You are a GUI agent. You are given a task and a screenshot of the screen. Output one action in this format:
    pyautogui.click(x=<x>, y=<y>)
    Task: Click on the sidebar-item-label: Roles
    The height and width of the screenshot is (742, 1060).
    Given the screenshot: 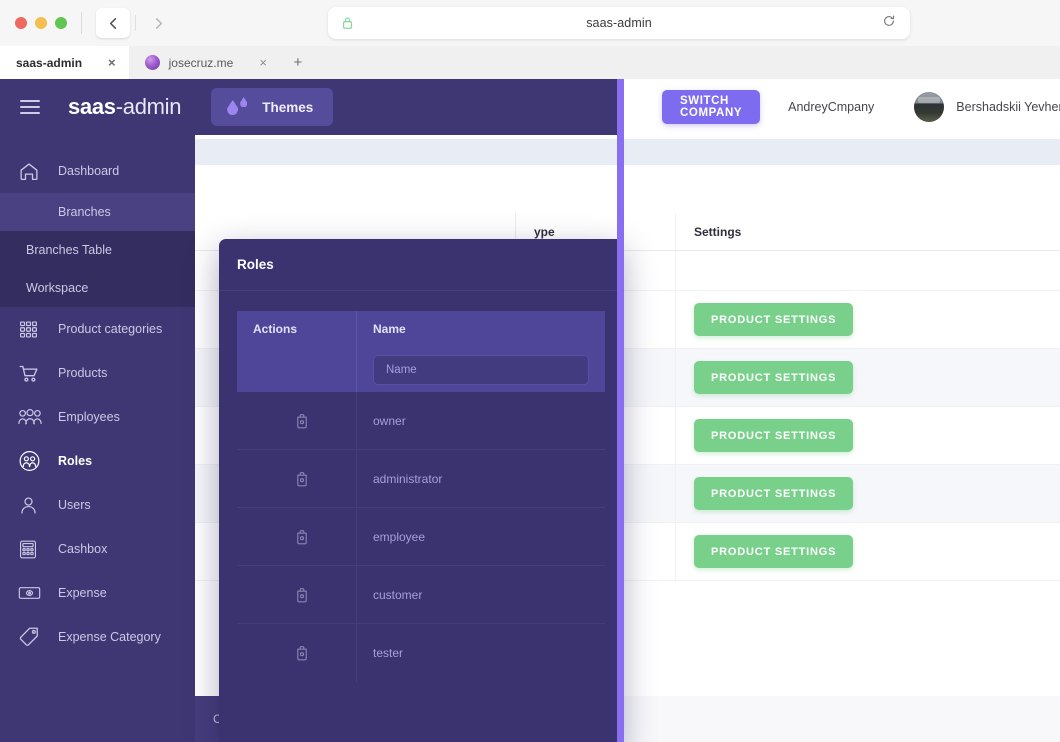 What is the action you would take?
    pyautogui.click(x=75, y=461)
    